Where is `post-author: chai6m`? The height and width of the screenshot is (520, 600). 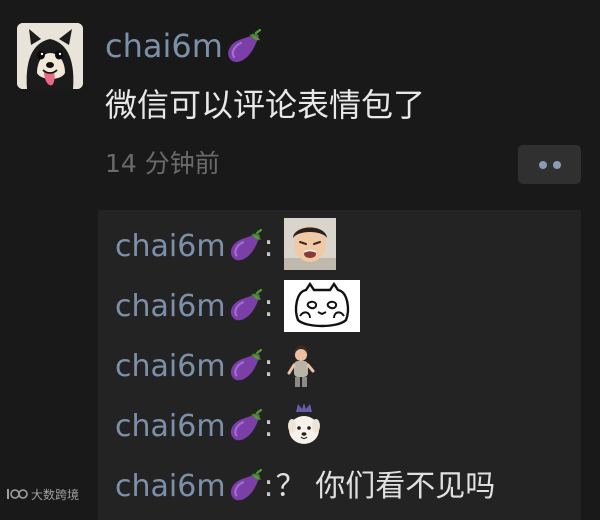 post-author: chai6m is located at coordinates (183, 46).